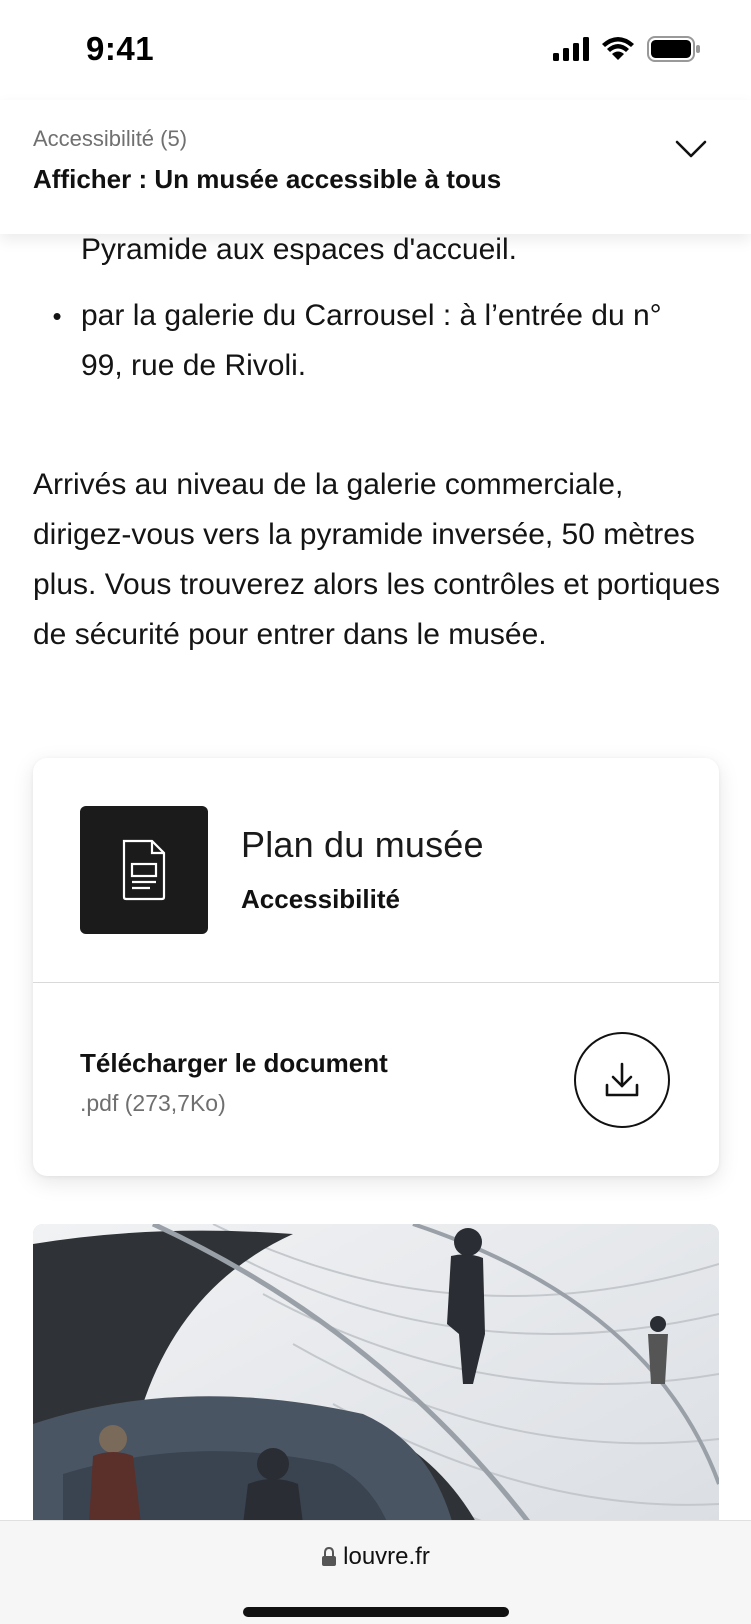 The width and height of the screenshot is (751, 1624). What do you see at coordinates (234, 1063) in the screenshot?
I see `download-link: Télécharger le document` at bounding box center [234, 1063].